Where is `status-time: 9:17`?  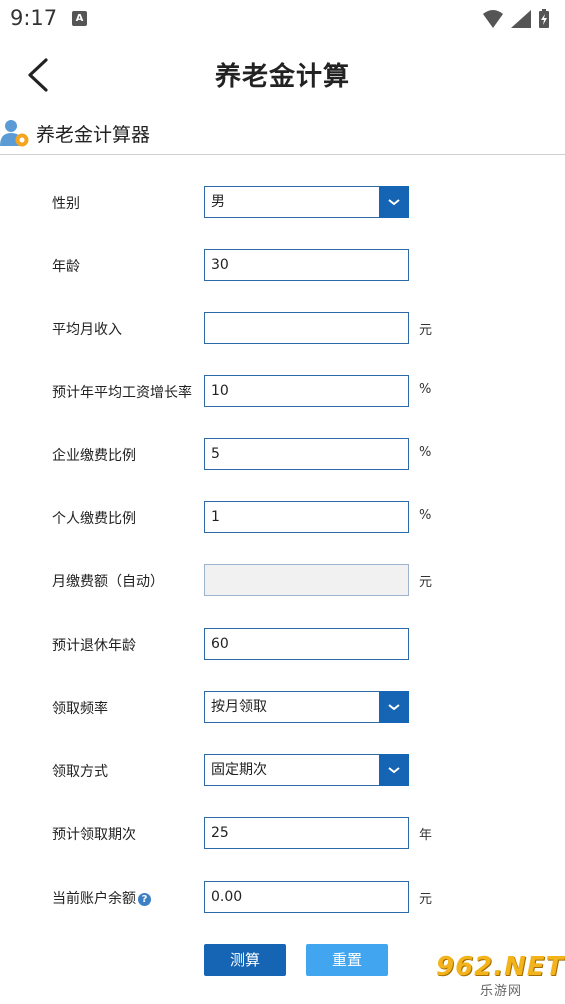
status-time: 9:17 is located at coordinates (34, 18).